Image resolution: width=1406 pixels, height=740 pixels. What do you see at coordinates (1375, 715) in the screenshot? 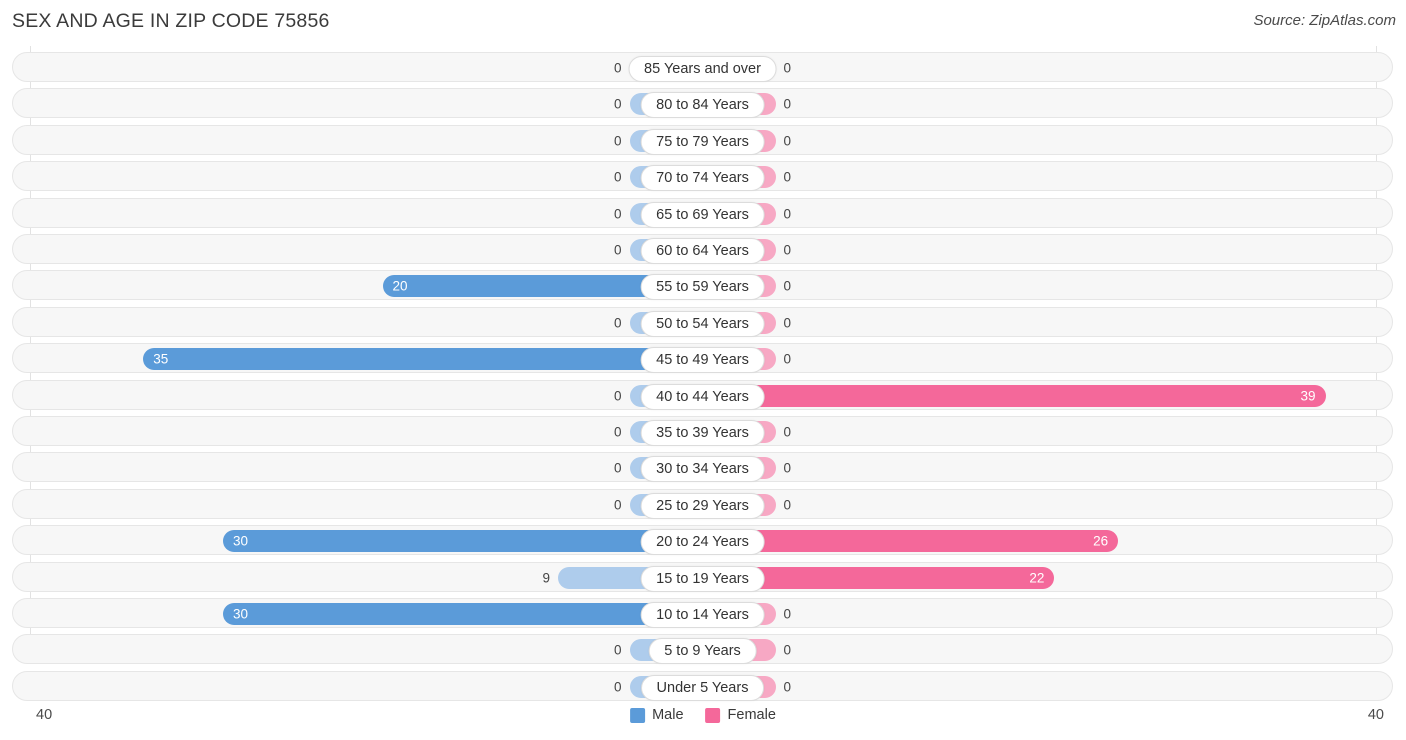
I see `axis-max-right: 40` at bounding box center [1375, 715].